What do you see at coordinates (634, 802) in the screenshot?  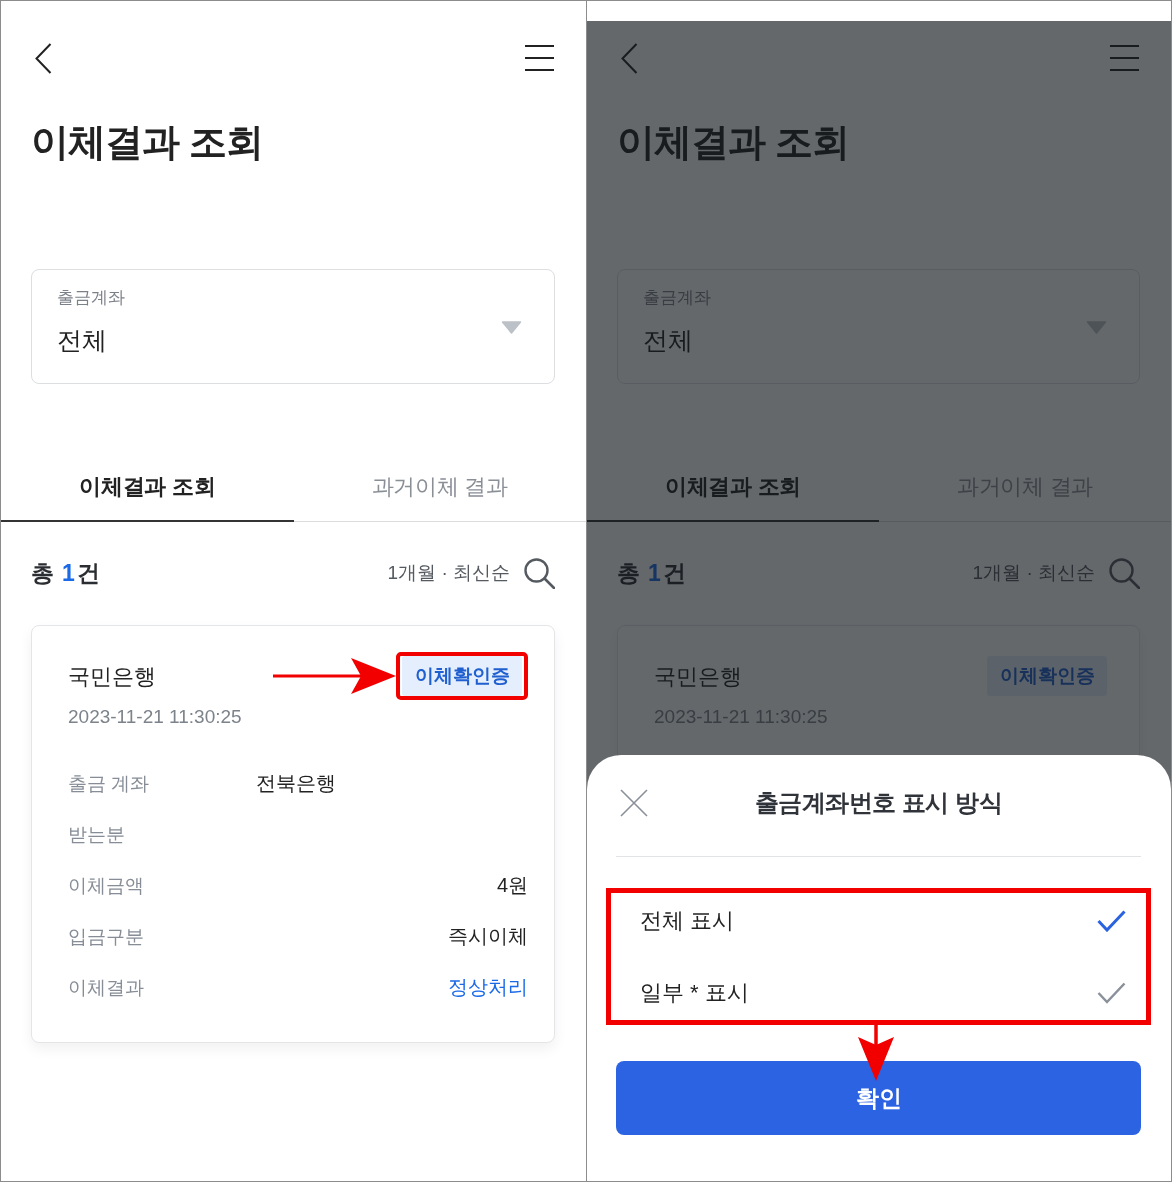 I see `close-icon` at bounding box center [634, 802].